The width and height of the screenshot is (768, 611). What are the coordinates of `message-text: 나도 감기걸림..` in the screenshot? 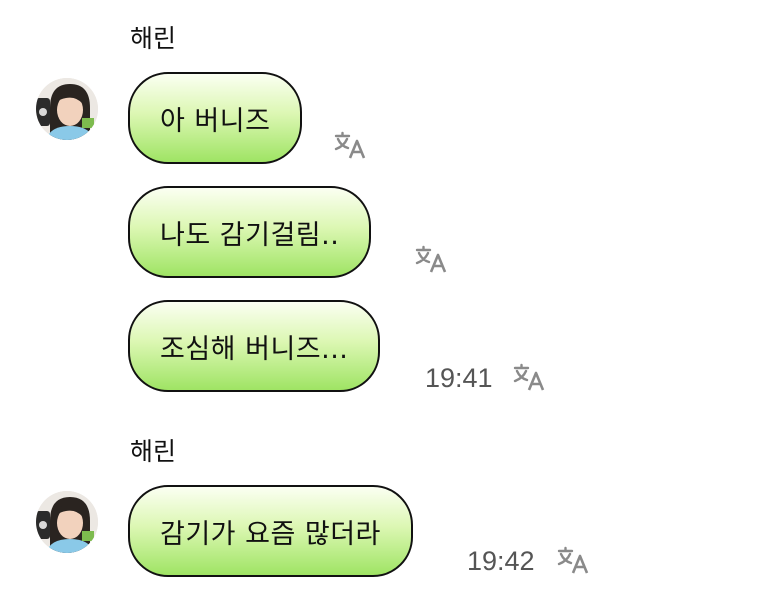 It's located at (250, 235).